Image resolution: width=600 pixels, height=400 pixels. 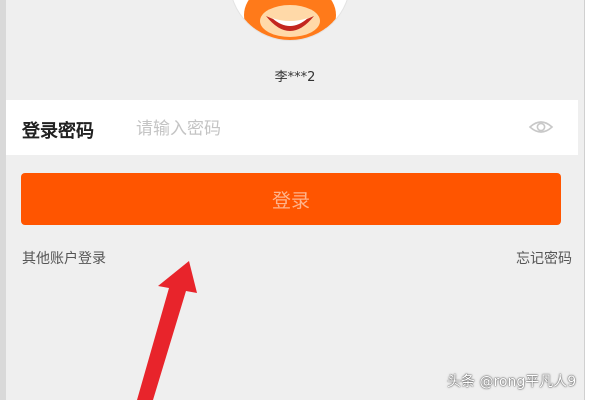 What do you see at coordinates (592, 200) in the screenshot?
I see `phone-frame-right` at bounding box center [592, 200].